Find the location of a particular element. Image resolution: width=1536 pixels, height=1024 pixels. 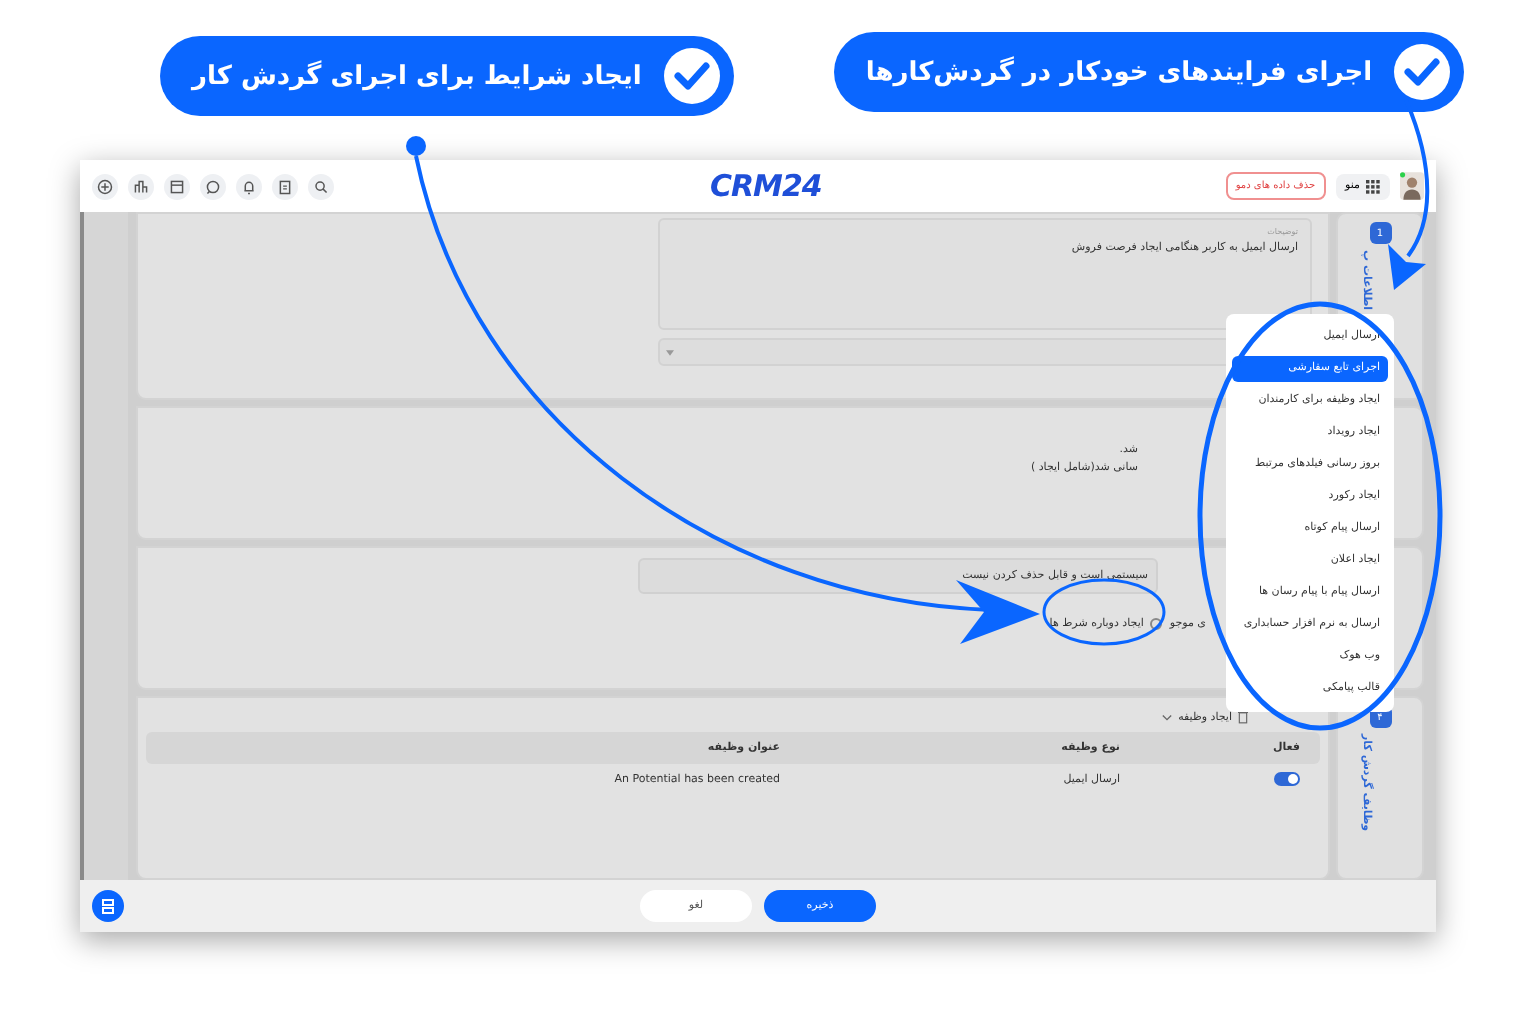

toggle-switch is located at coordinates (1287, 779).